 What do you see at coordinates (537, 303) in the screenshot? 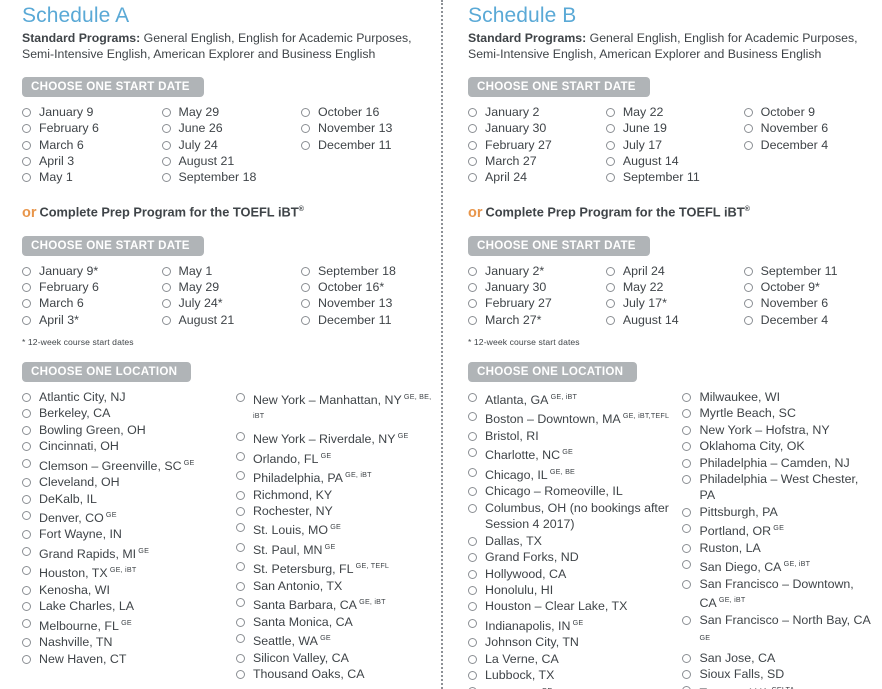
I see `start-date-option: February 27` at bounding box center [537, 303].